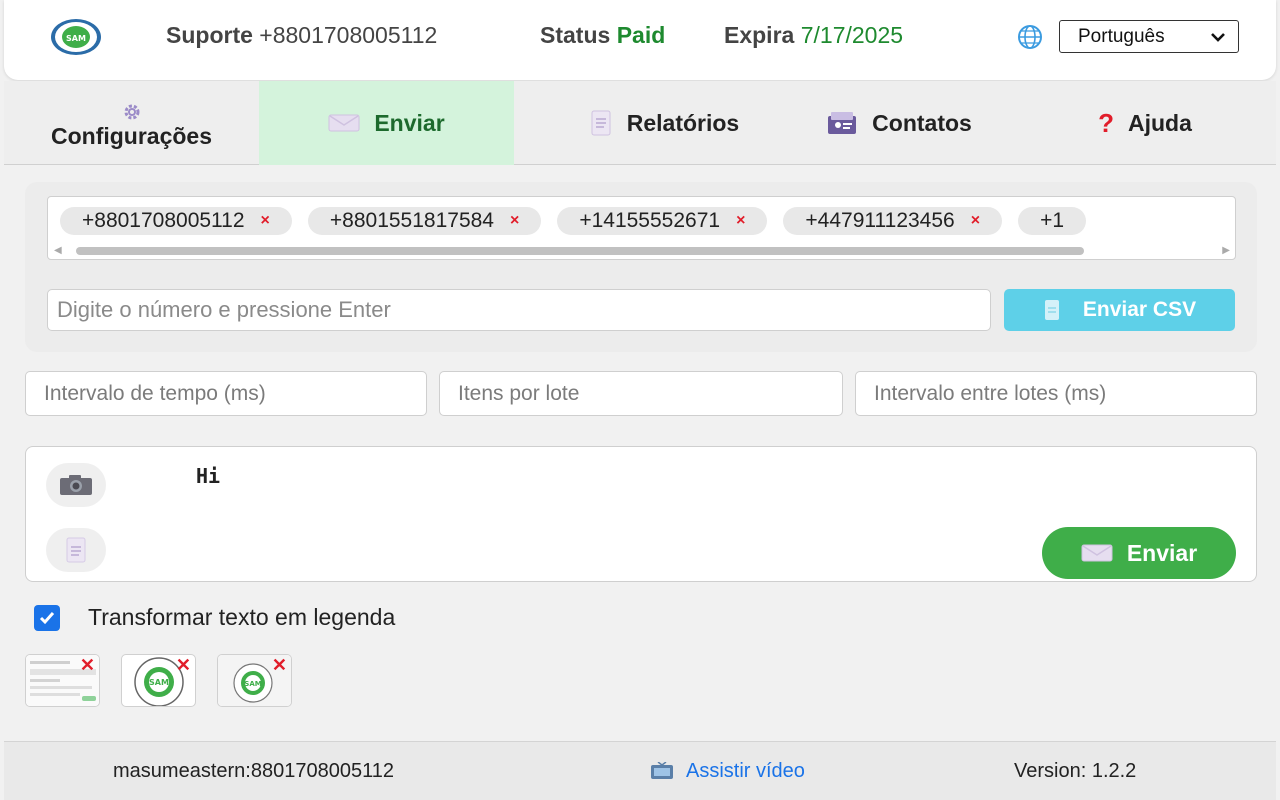 This screenshot has height=800, width=1280. I want to click on chip-number: +1, so click(1052, 220).